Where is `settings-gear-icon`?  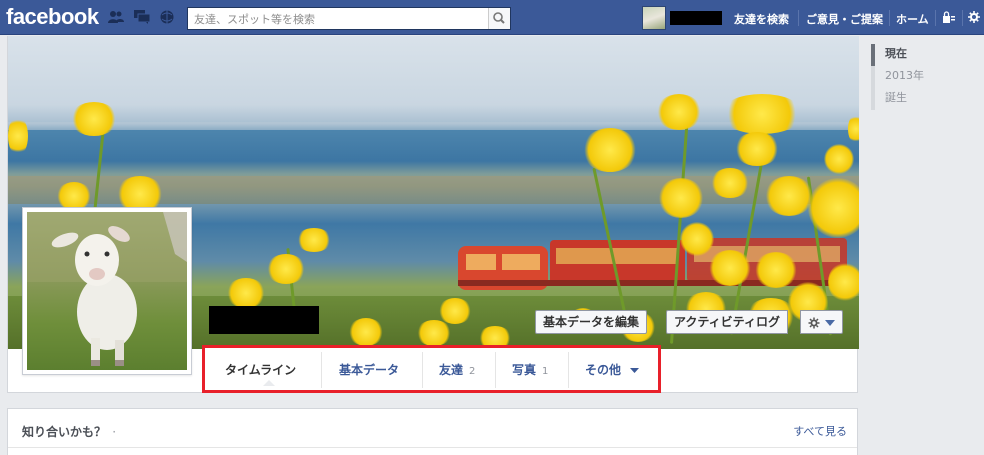 settings-gear-icon is located at coordinates (974, 17).